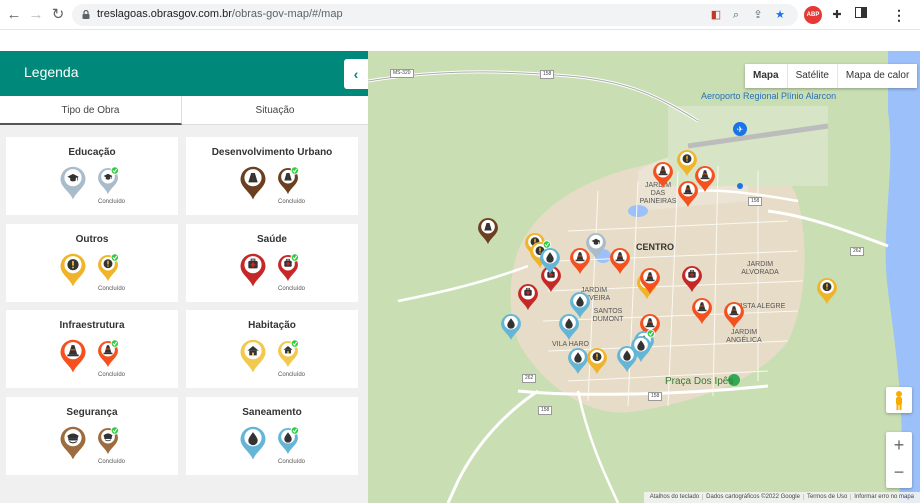 The height and width of the screenshot is (503, 920). I want to click on legend-card-0: Educação Concluído, so click(92, 176).